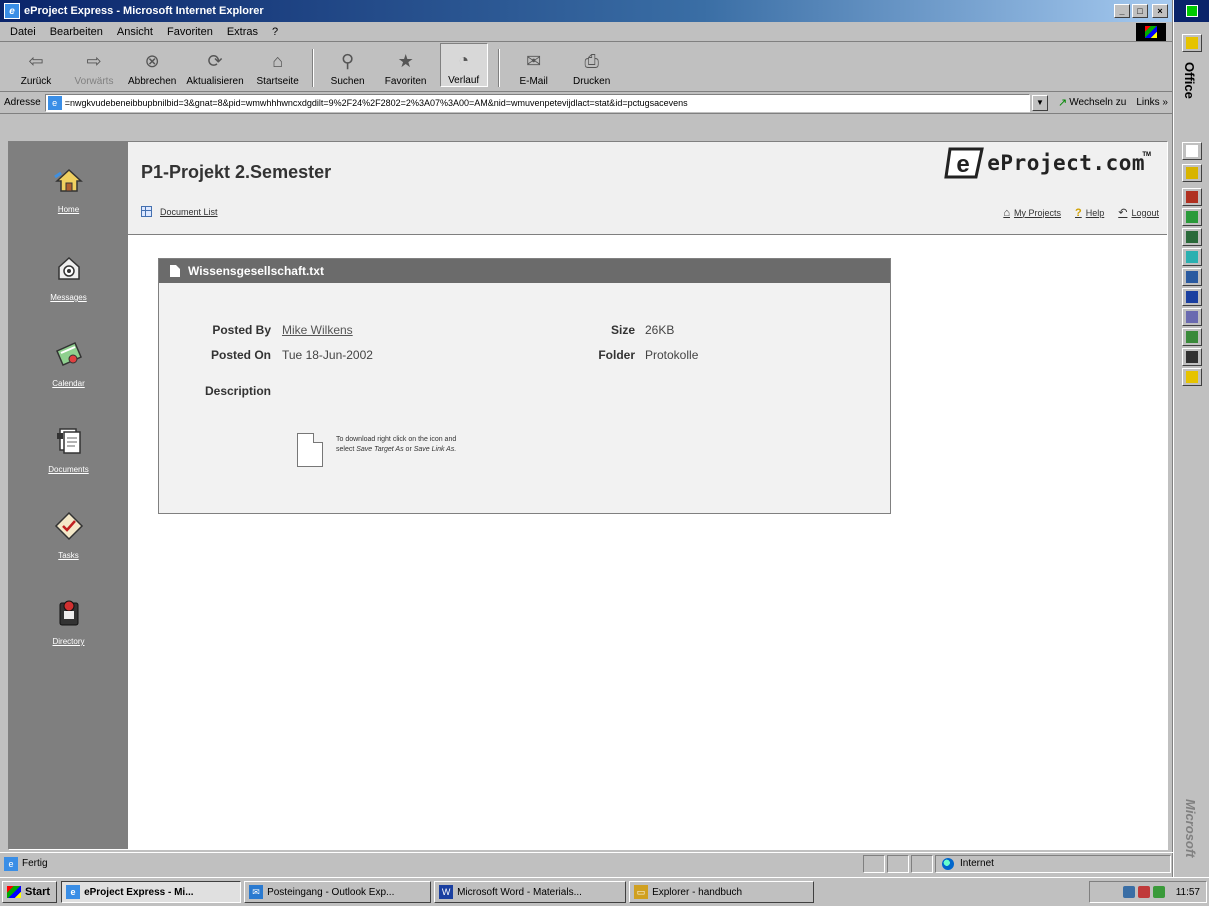 The height and width of the screenshot is (906, 1209). I want to click on nav-item-documents: Documents, so click(68, 449).